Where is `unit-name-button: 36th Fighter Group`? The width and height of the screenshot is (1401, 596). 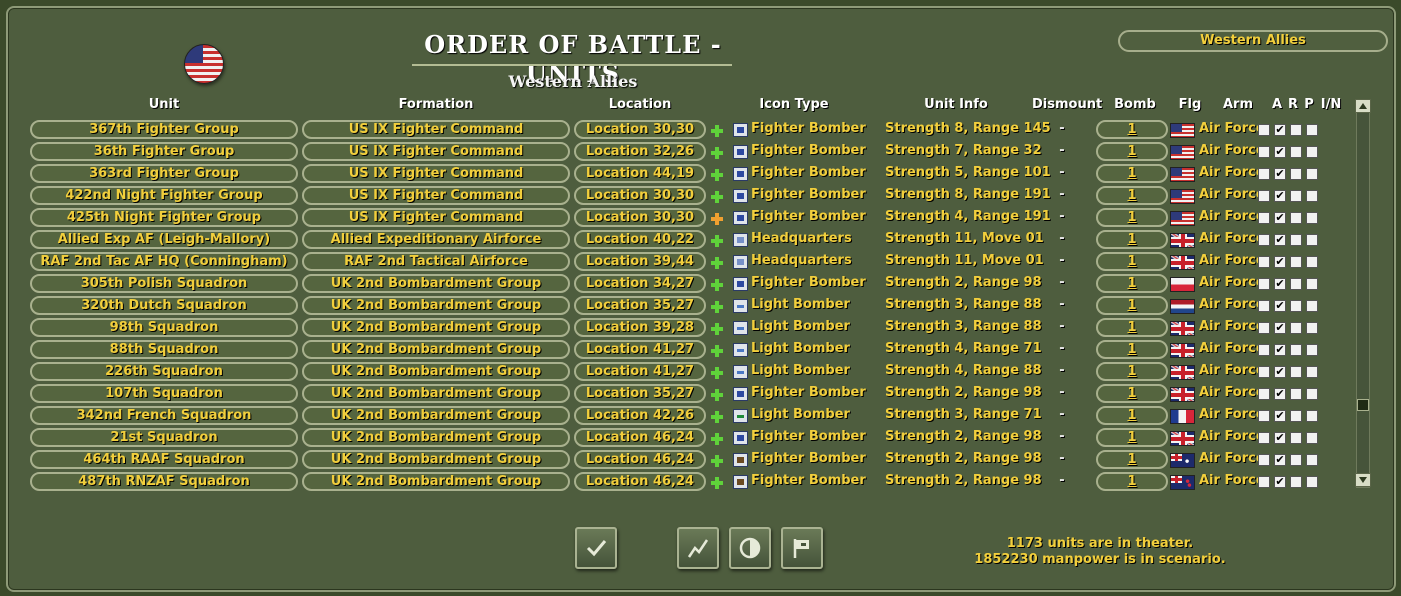 unit-name-button: 36th Fighter Group is located at coordinates (164, 151).